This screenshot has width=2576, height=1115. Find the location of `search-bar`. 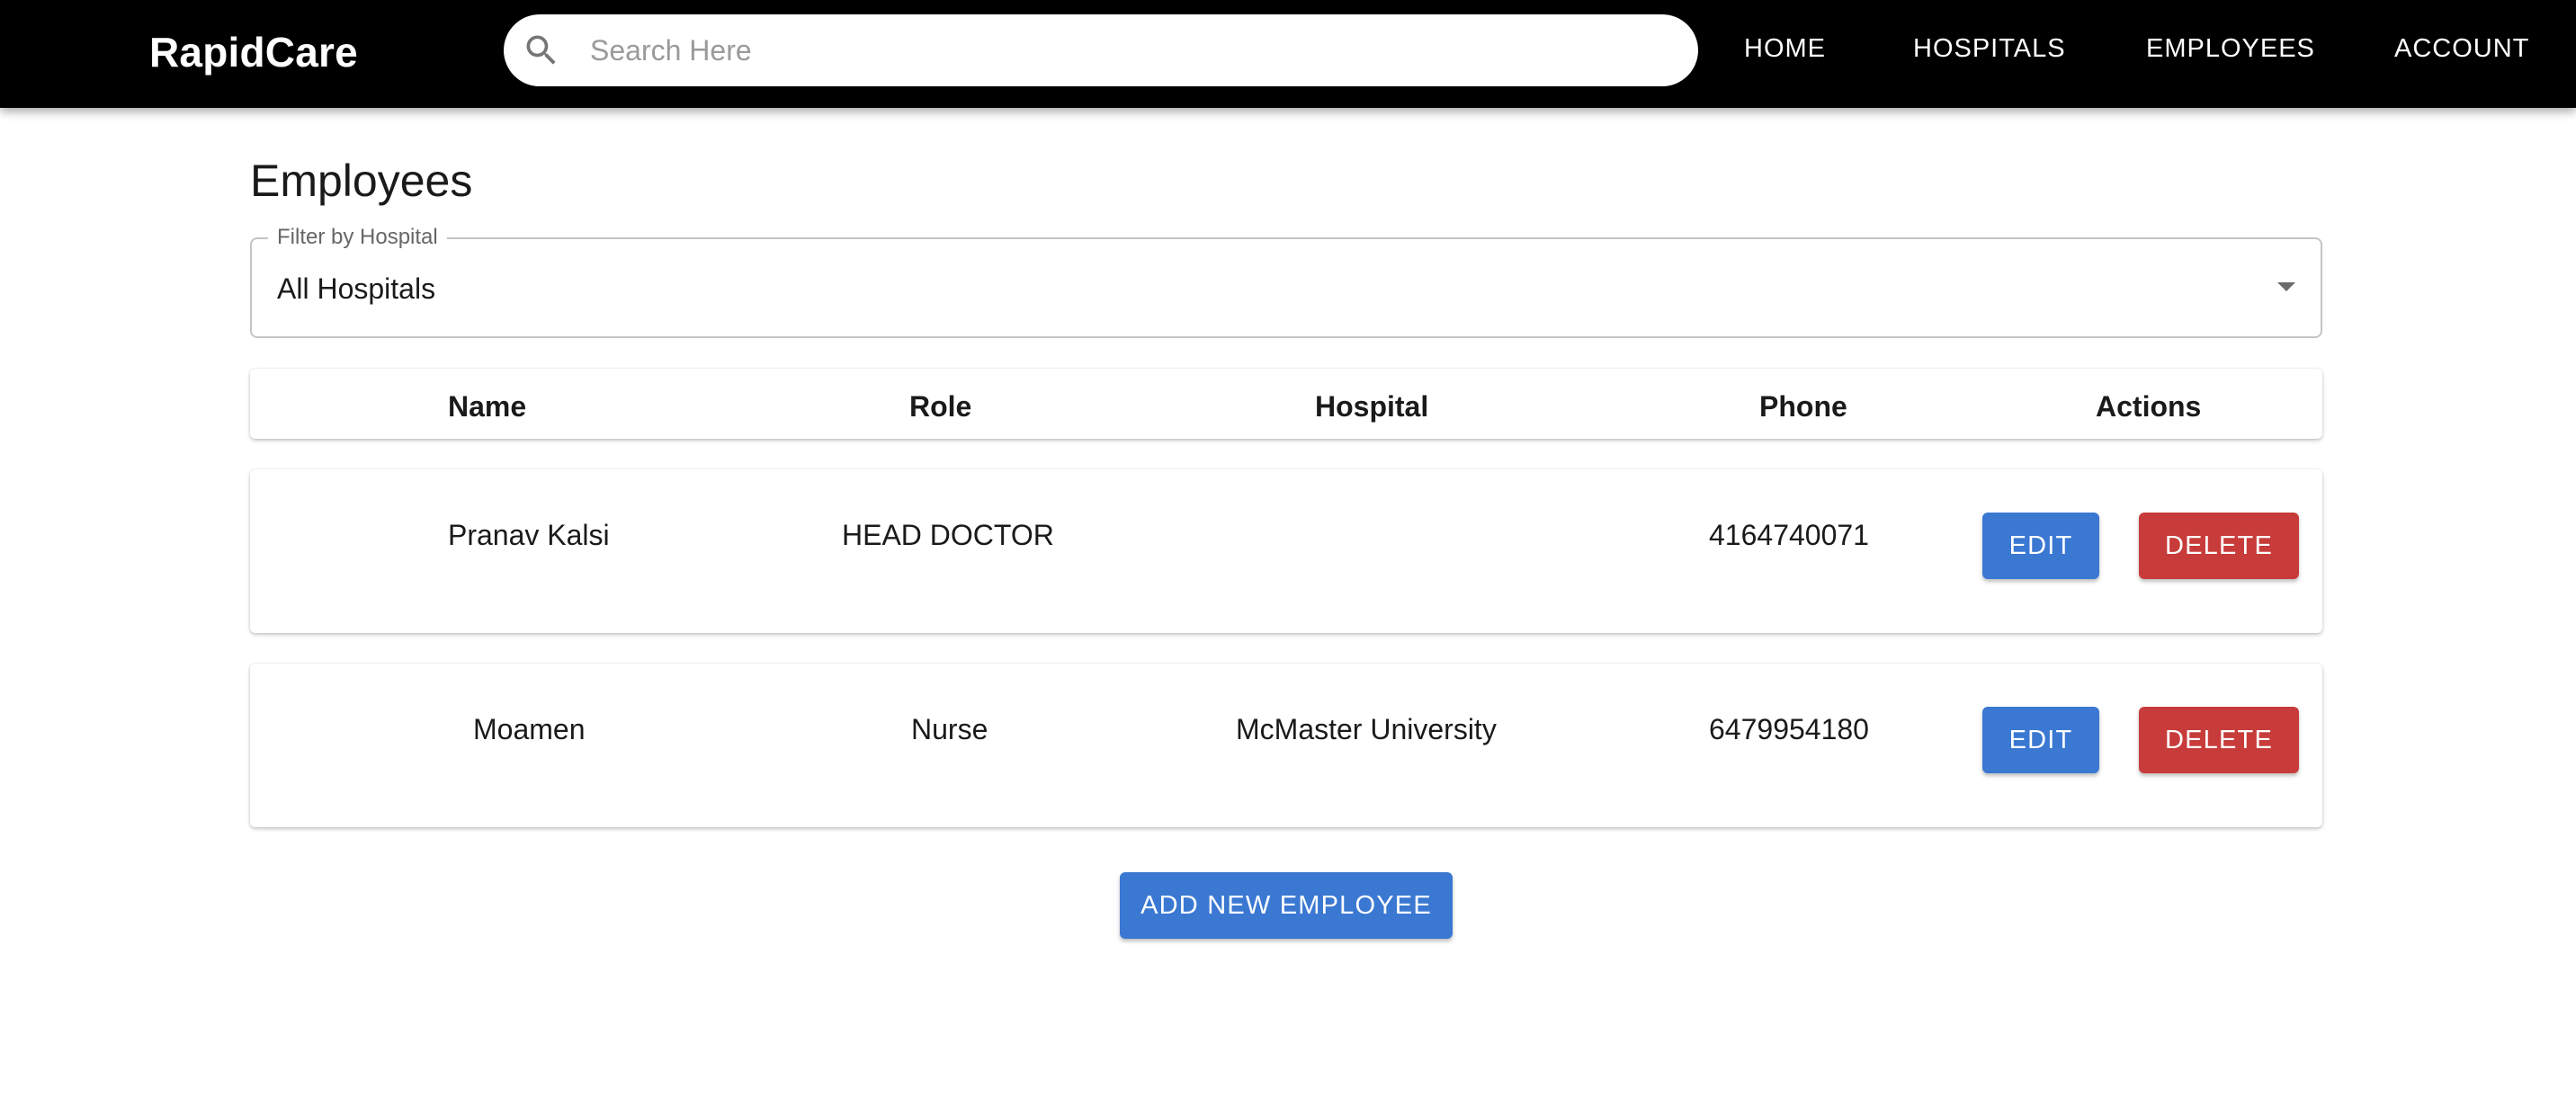

search-bar is located at coordinates (1101, 50).